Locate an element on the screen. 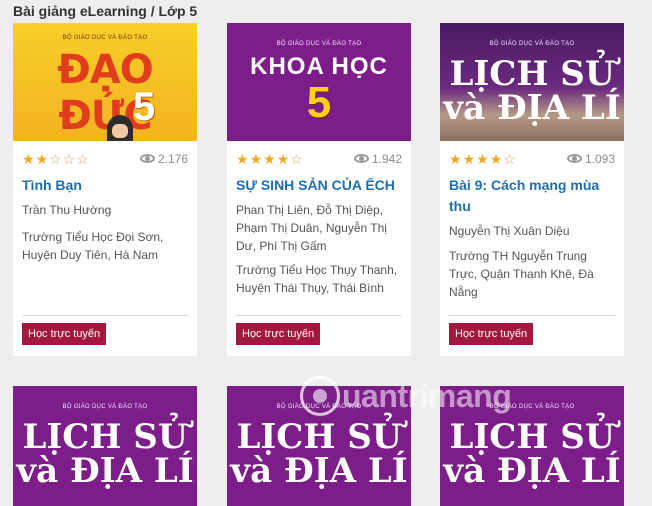 This screenshot has height=506, width=652. view-count: 1.093 is located at coordinates (590, 159).